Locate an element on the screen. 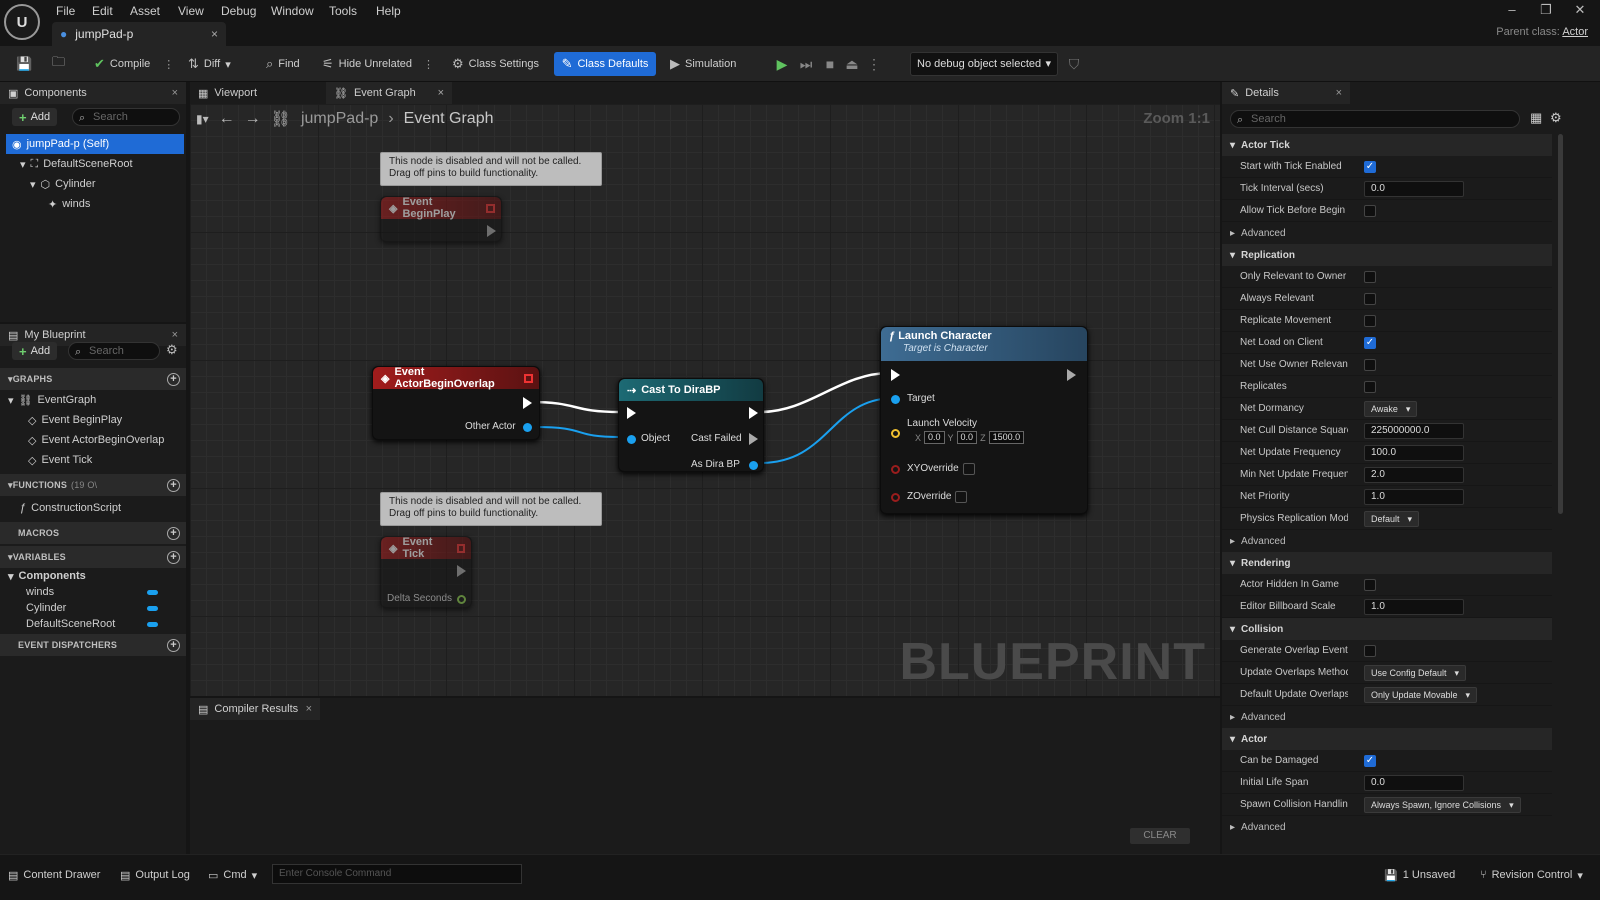 The image size is (1600, 900). diff-button: ⇅ Diff ▾ is located at coordinates (209, 64).